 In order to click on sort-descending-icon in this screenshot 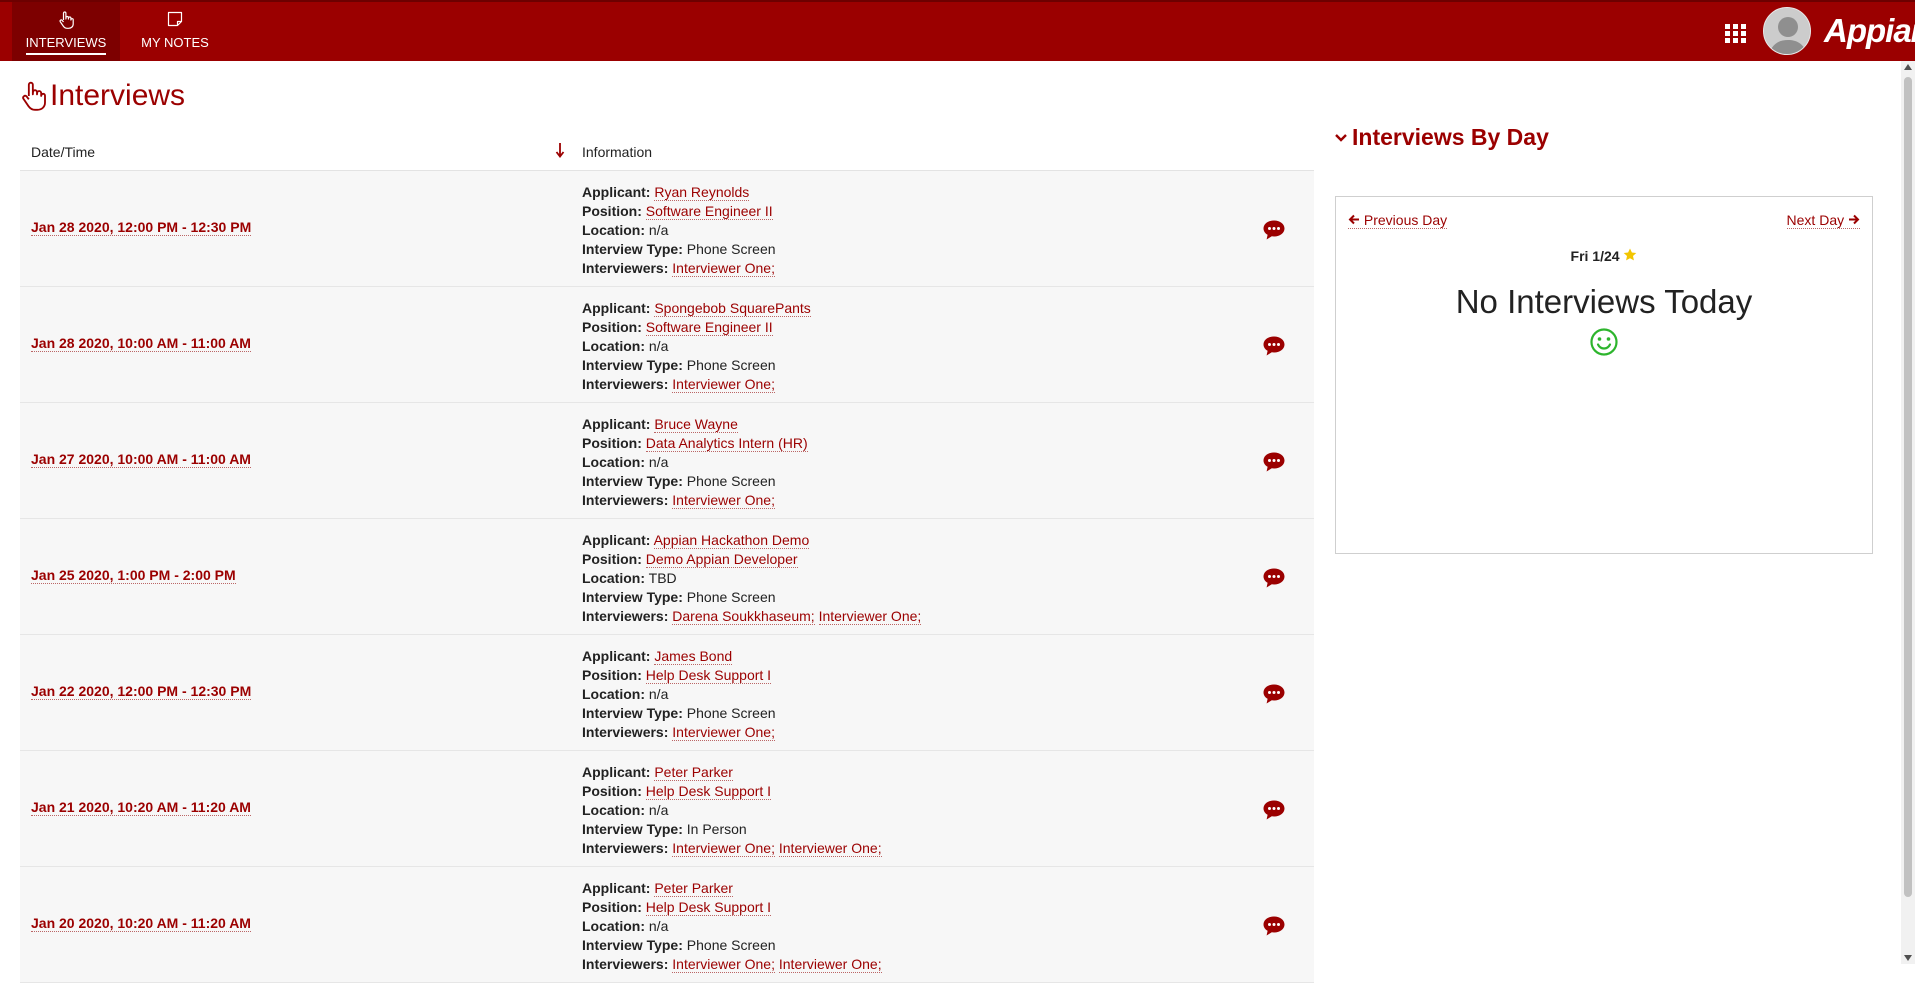, I will do `click(560, 151)`.